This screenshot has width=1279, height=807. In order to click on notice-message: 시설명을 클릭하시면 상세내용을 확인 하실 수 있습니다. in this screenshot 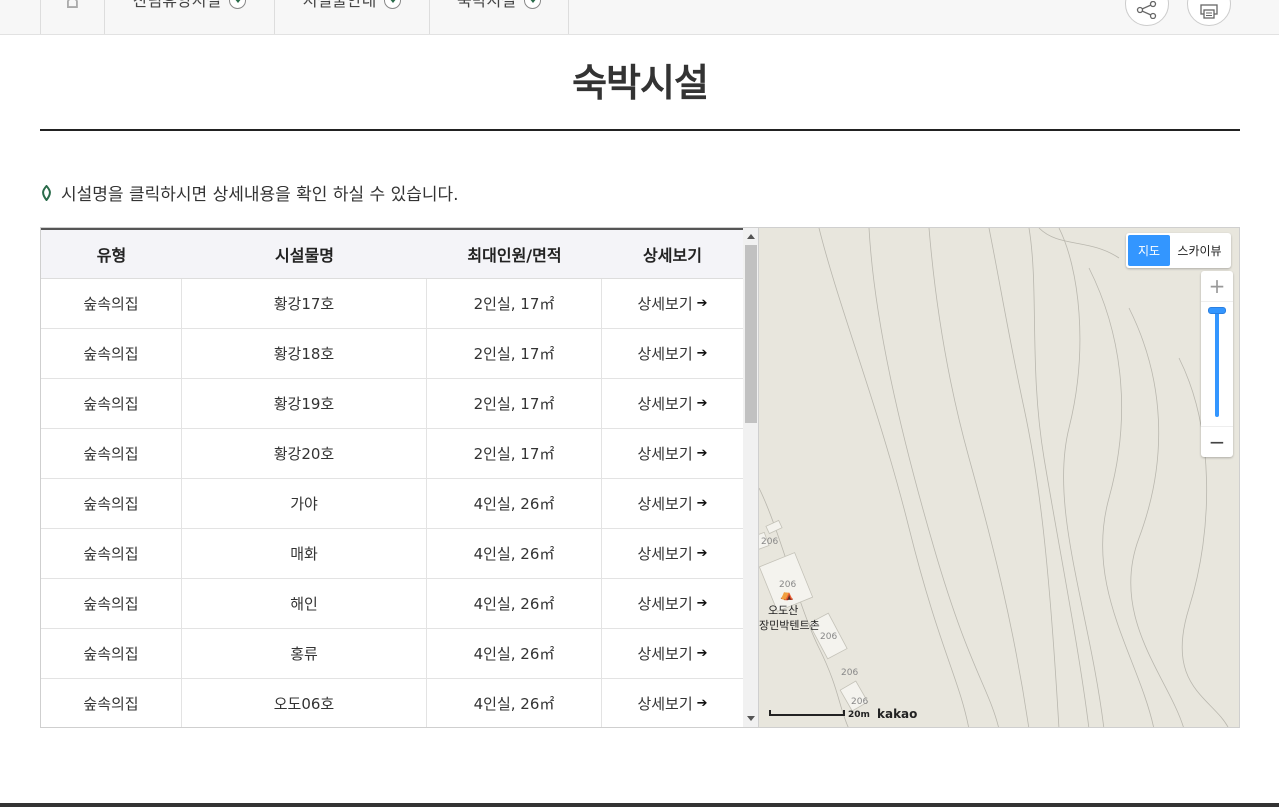, I will do `click(249, 192)`.